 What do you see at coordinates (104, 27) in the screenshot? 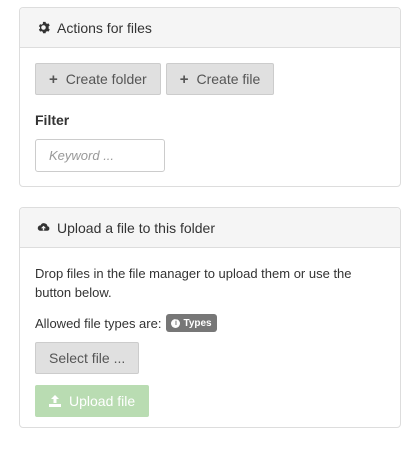
I see `actions-panel-title: Actions for files` at bounding box center [104, 27].